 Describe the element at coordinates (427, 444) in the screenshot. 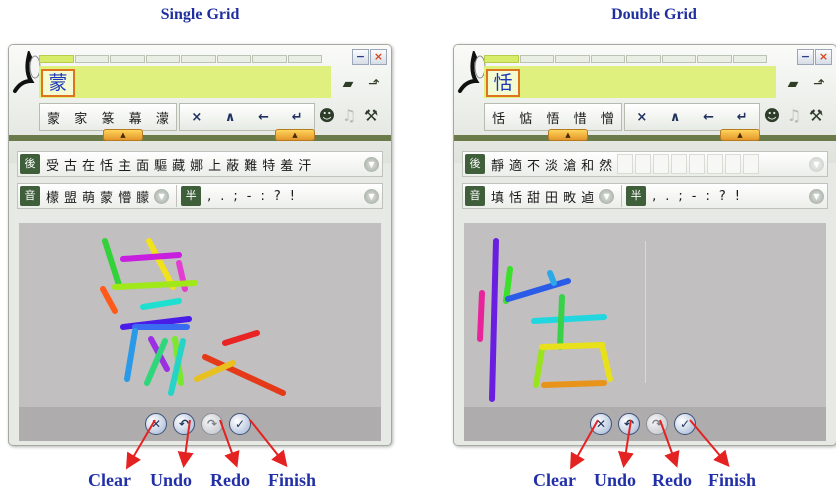

I see `callout-arrows` at that location.